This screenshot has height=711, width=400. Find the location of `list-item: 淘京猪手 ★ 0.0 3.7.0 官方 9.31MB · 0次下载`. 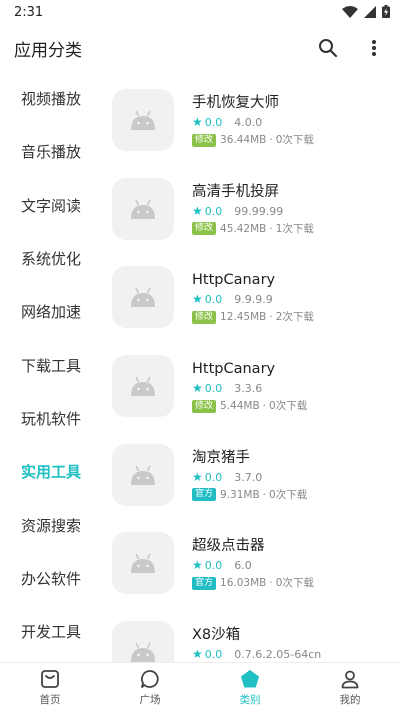

list-item: 淘京猪手 ★ 0.0 3.7.0 官方 9.31MB · 0次下载 is located at coordinates (250, 471).